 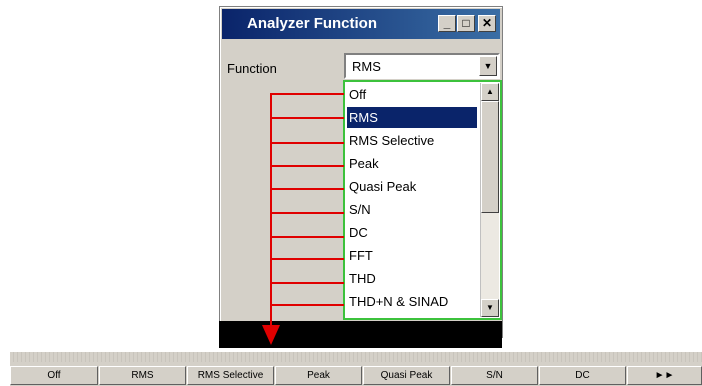 I want to click on softkey-peak: Peak, so click(x=318, y=375).